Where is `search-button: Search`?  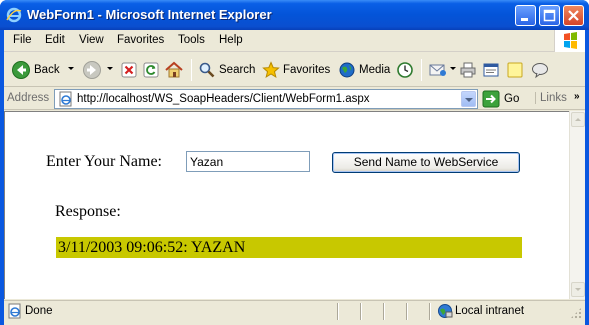
search-button: Search is located at coordinates (226, 70).